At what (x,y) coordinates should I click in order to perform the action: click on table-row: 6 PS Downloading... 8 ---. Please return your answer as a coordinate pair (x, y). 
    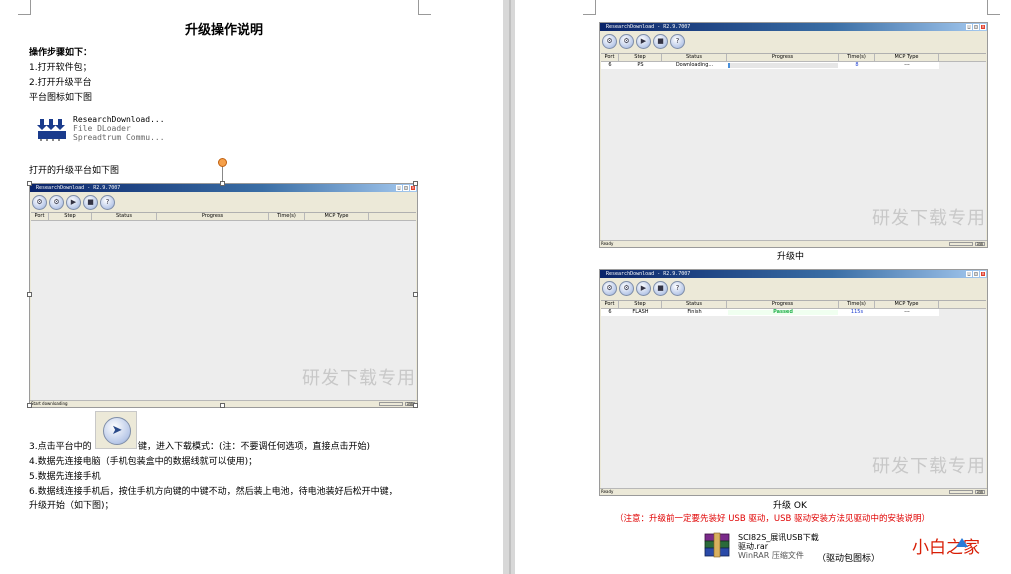
    Looking at the image, I should click on (770, 65).